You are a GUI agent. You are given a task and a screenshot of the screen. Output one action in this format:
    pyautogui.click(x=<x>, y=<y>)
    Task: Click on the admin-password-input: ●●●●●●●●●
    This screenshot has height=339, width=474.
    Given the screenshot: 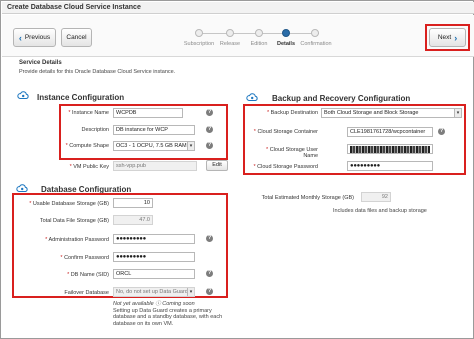 What is the action you would take?
    pyautogui.click(x=154, y=239)
    